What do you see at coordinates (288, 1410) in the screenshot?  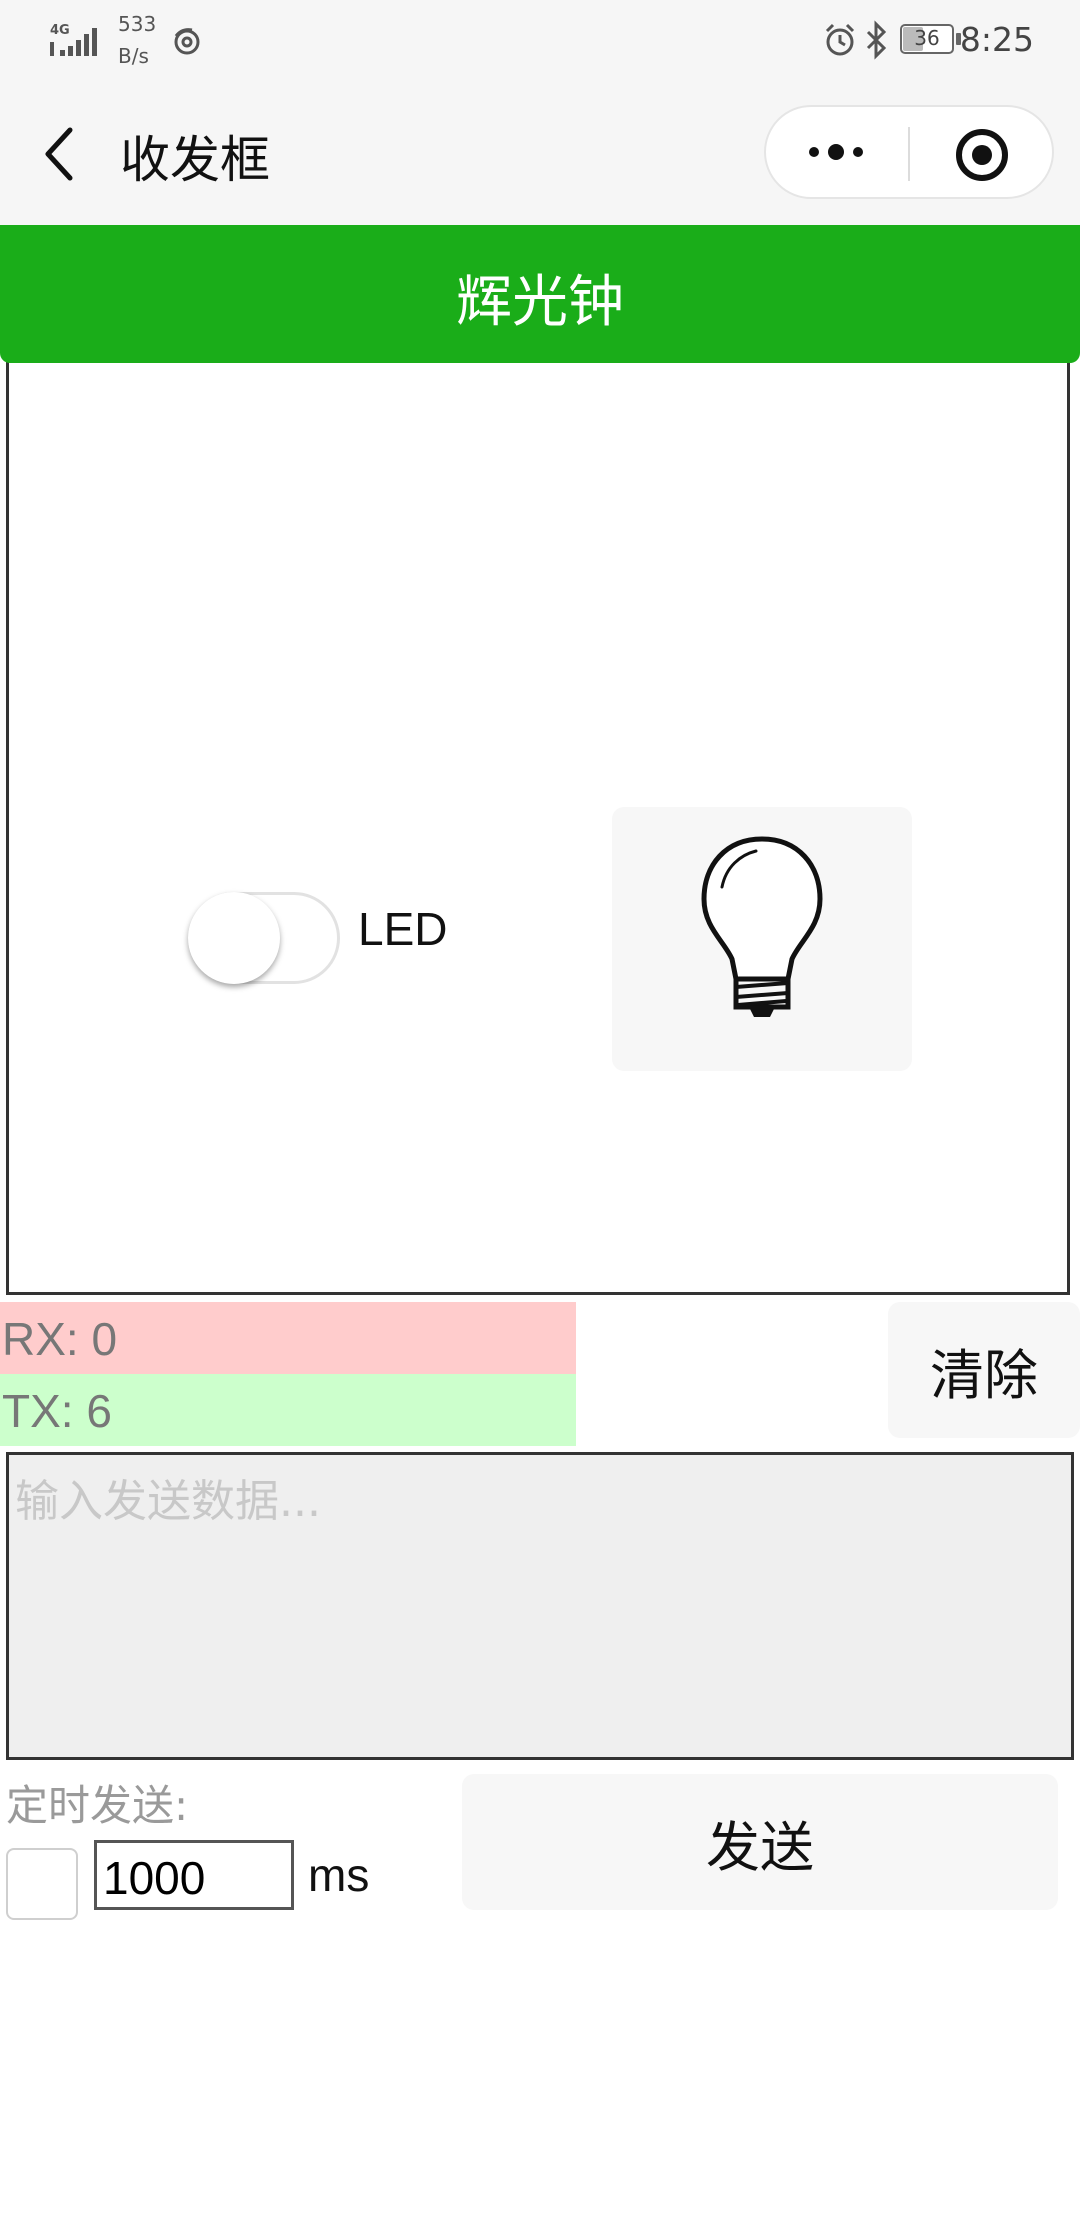 I see `tx-counter: TX: 6` at bounding box center [288, 1410].